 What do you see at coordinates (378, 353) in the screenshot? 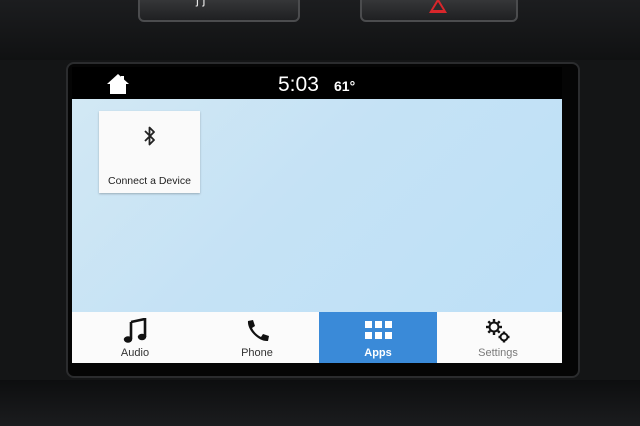
I see `tab-apps-label: Apps` at bounding box center [378, 353].